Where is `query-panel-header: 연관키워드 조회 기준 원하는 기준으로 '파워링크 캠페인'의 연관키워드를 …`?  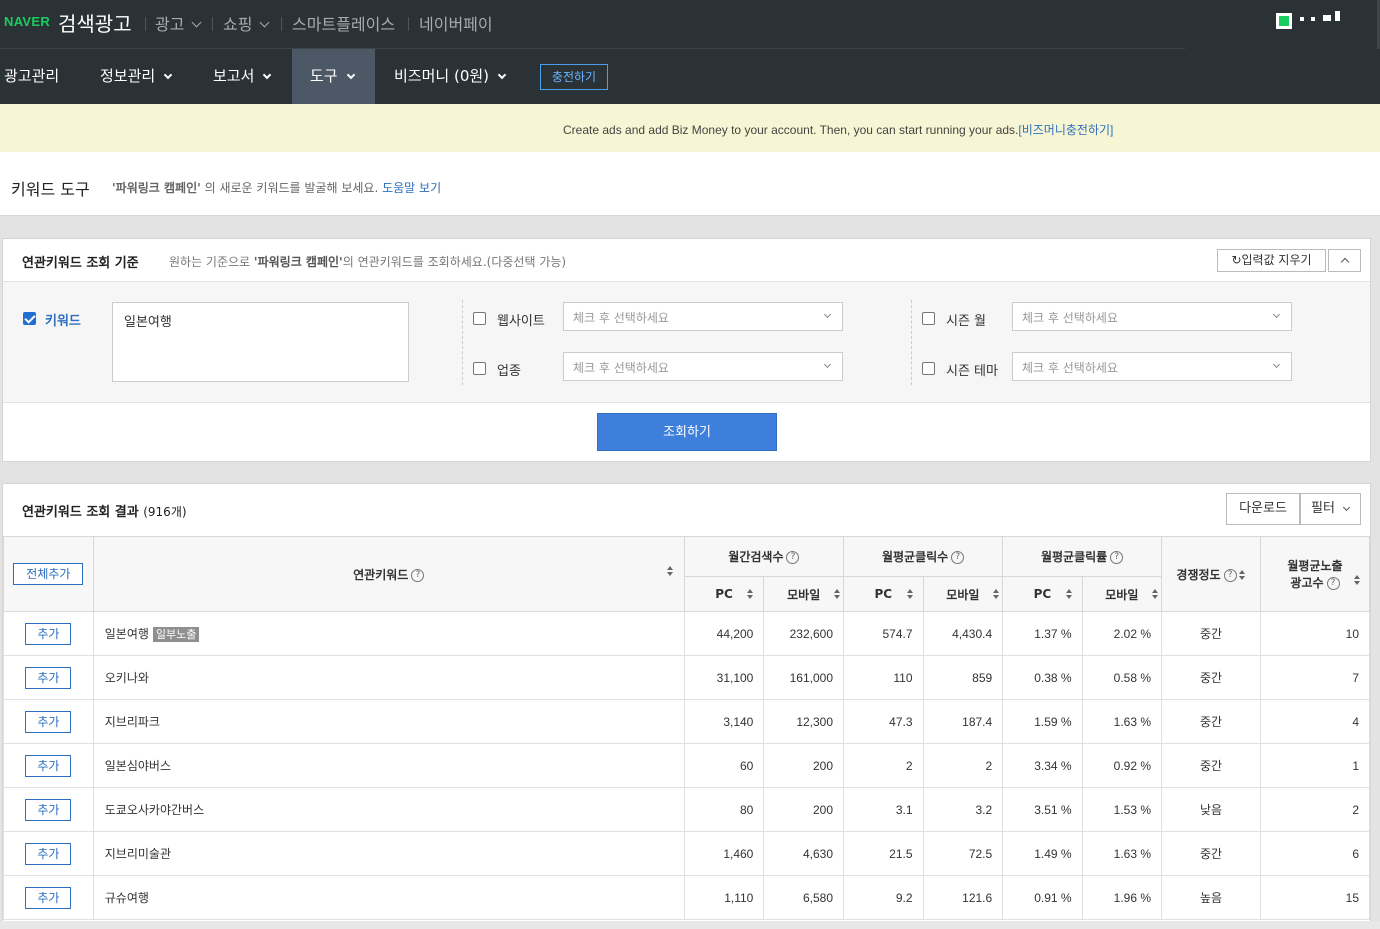 query-panel-header: 연관키워드 조회 기준 원하는 기준으로 '파워링크 캠페인'의 연관키워드를 … is located at coordinates (686, 260).